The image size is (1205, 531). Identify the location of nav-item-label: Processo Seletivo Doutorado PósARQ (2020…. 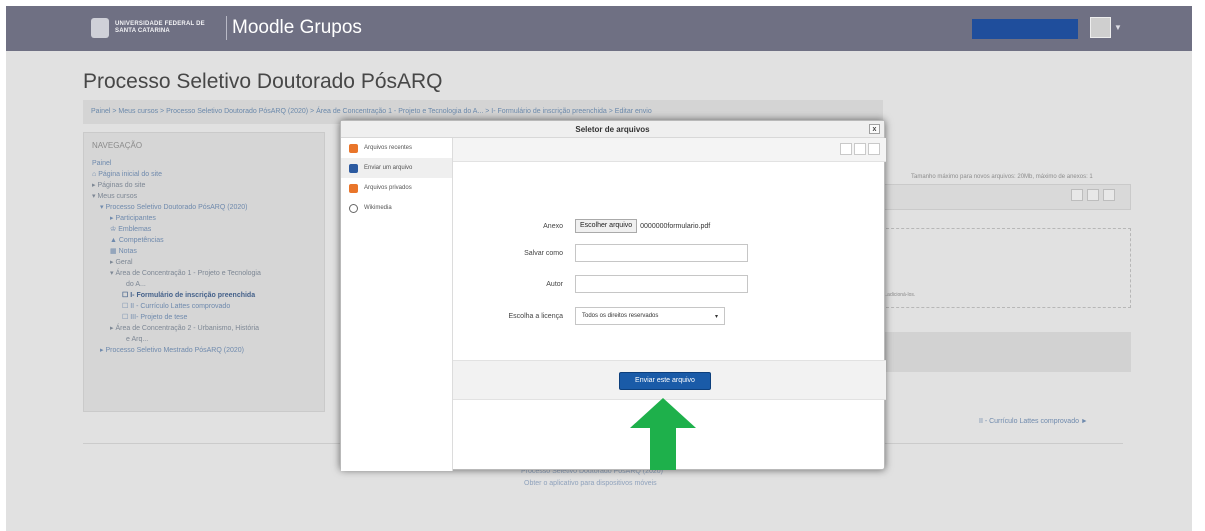
(176, 207).